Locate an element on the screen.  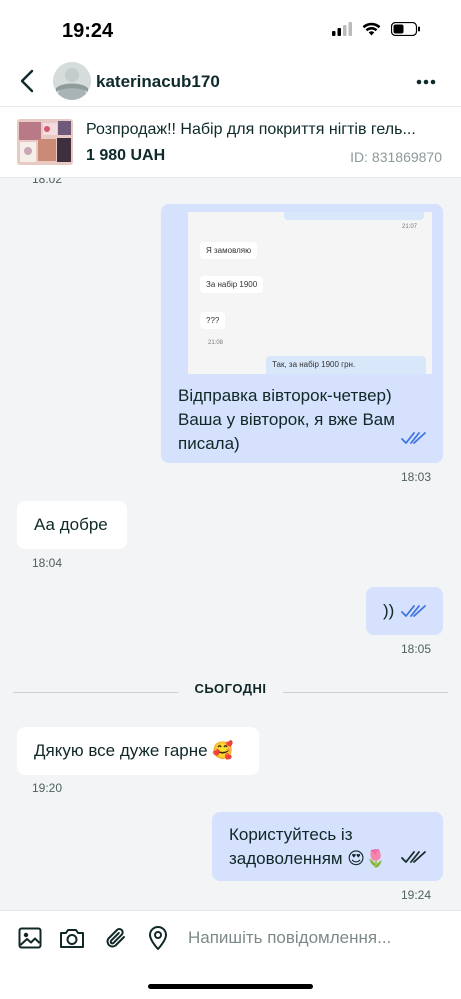
message-timestamp: 18:02 is located at coordinates (47, 182).